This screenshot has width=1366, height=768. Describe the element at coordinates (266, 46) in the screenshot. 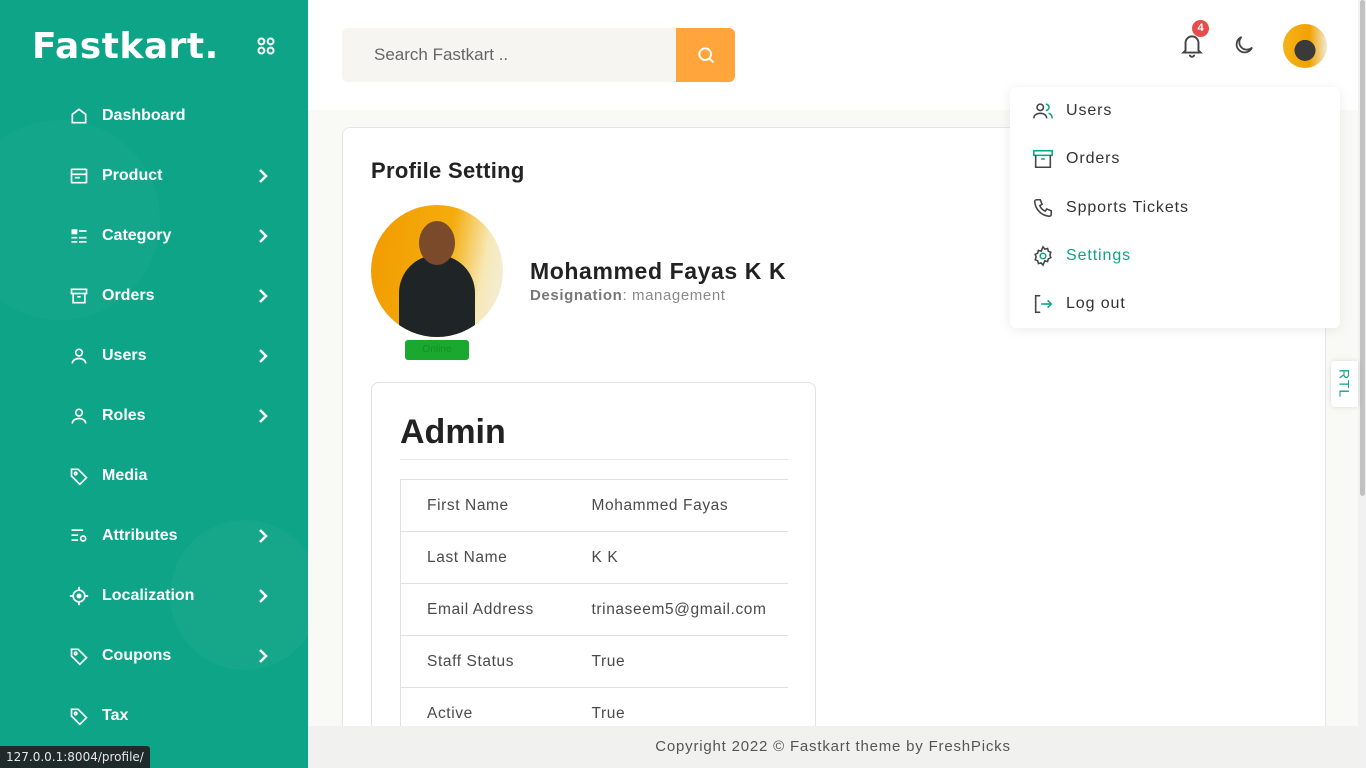

I see `grid-menu-icon` at that location.